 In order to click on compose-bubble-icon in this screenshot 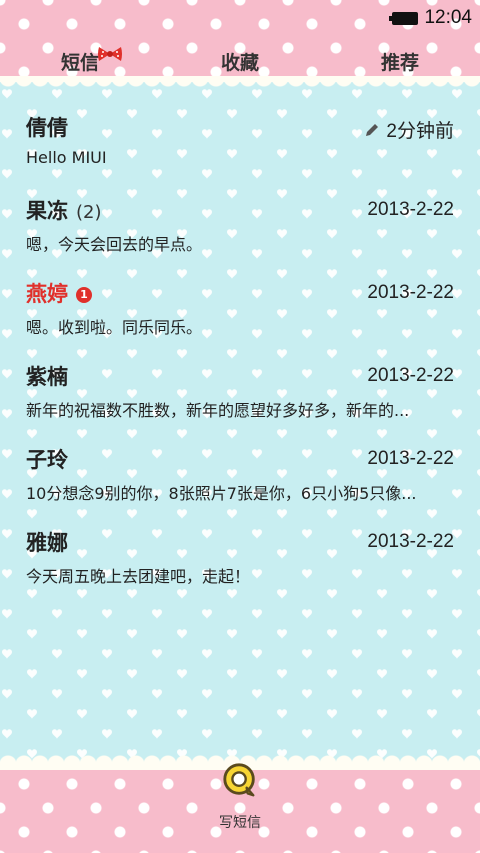, I will do `click(239, 780)`.